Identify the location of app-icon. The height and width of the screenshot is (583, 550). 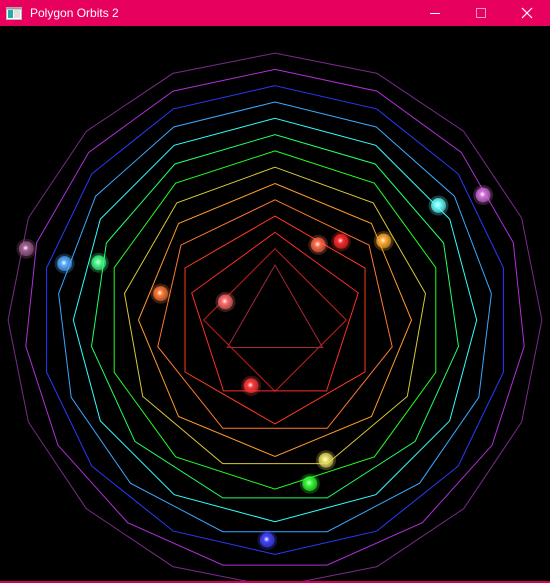
(14, 13).